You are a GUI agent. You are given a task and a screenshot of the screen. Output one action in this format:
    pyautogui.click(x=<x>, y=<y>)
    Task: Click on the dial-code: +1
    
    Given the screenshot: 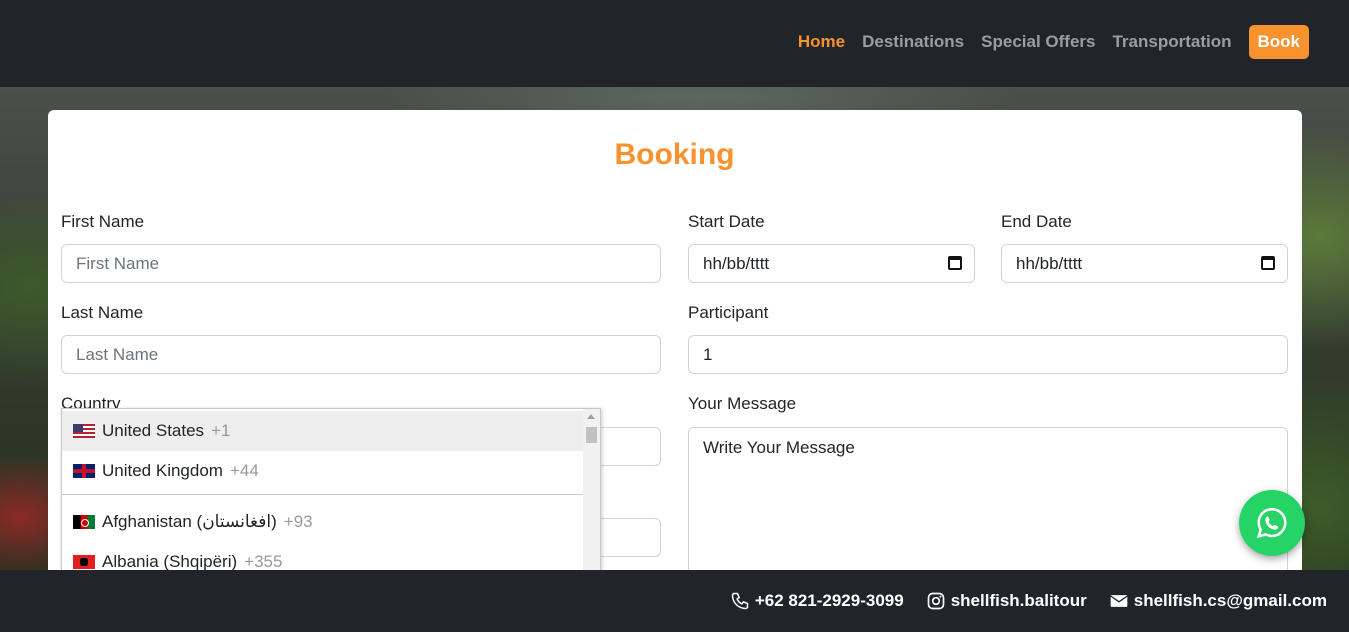 What is the action you would take?
    pyautogui.click(x=221, y=430)
    